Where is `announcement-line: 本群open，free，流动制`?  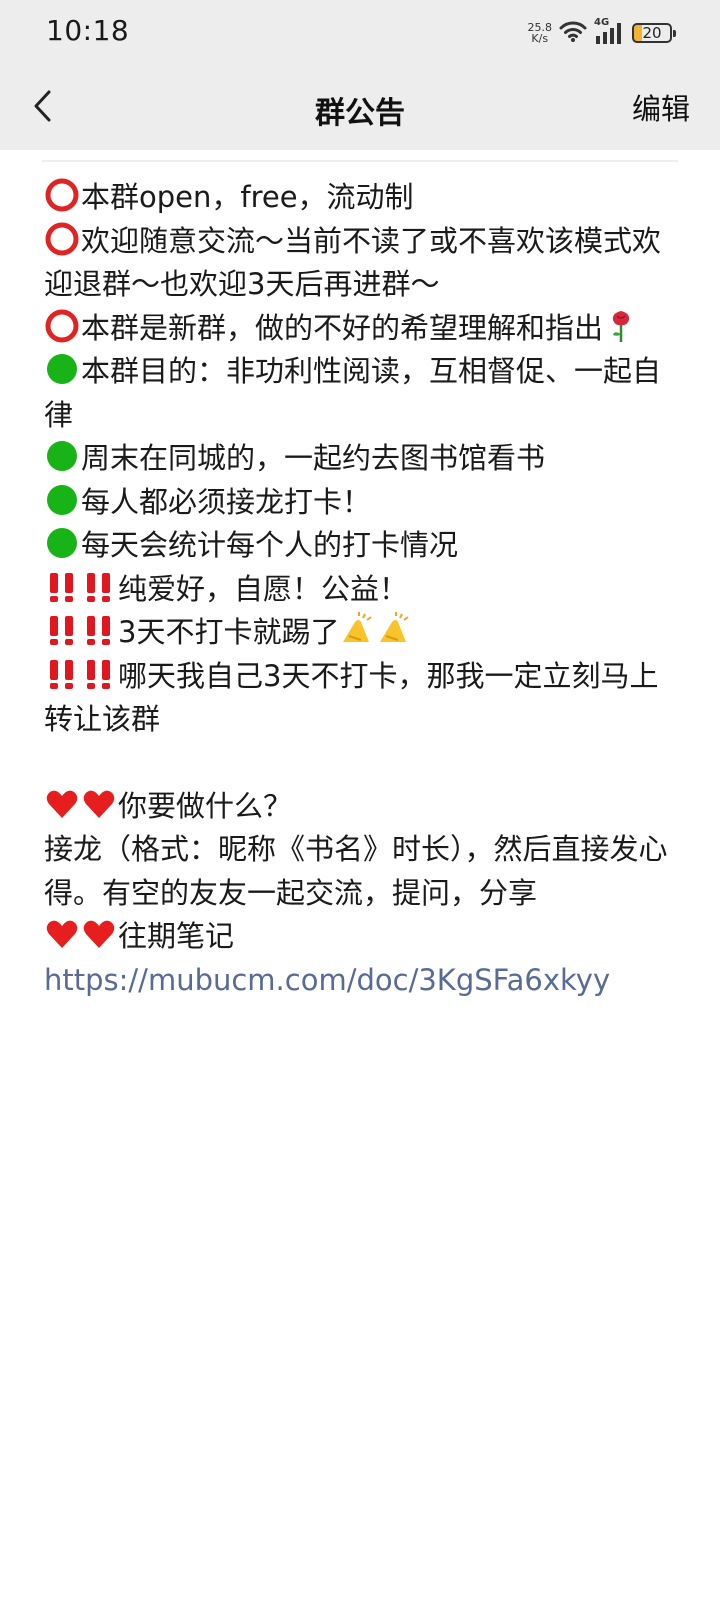
announcement-line: 本群open，free，流动制 is located at coordinates (359, 198).